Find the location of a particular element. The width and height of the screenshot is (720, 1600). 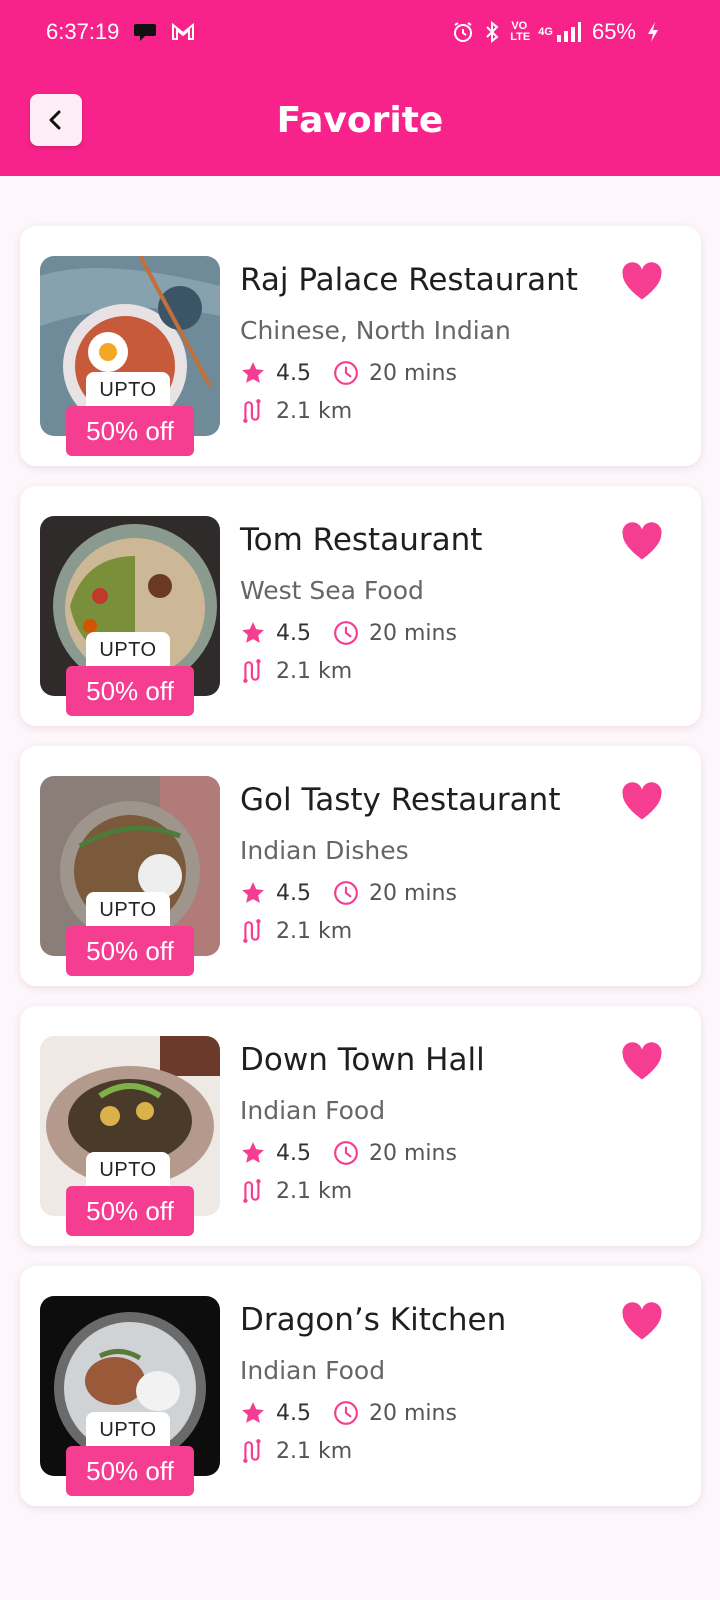

restaurant-name: Dragon’s Kitchen is located at coordinates (373, 1320).